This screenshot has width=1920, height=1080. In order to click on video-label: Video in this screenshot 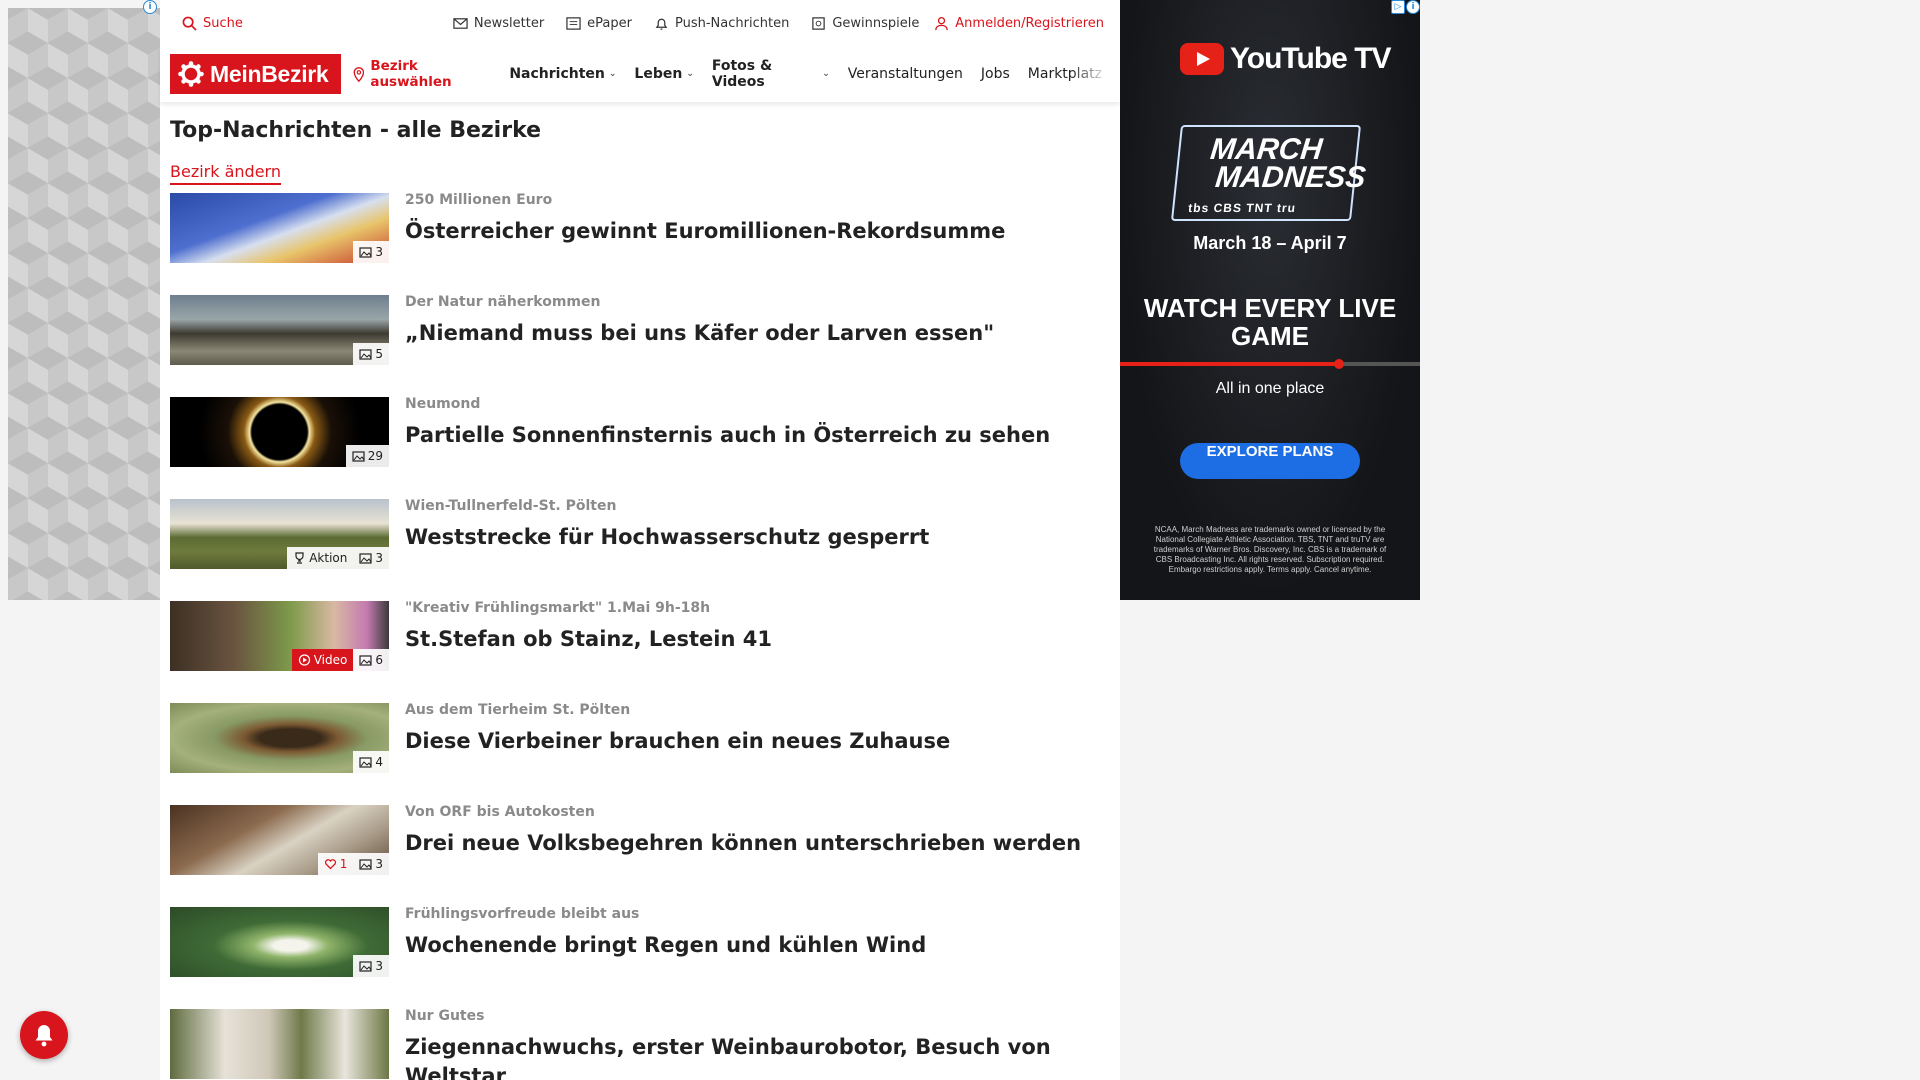, I will do `click(330, 660)`.